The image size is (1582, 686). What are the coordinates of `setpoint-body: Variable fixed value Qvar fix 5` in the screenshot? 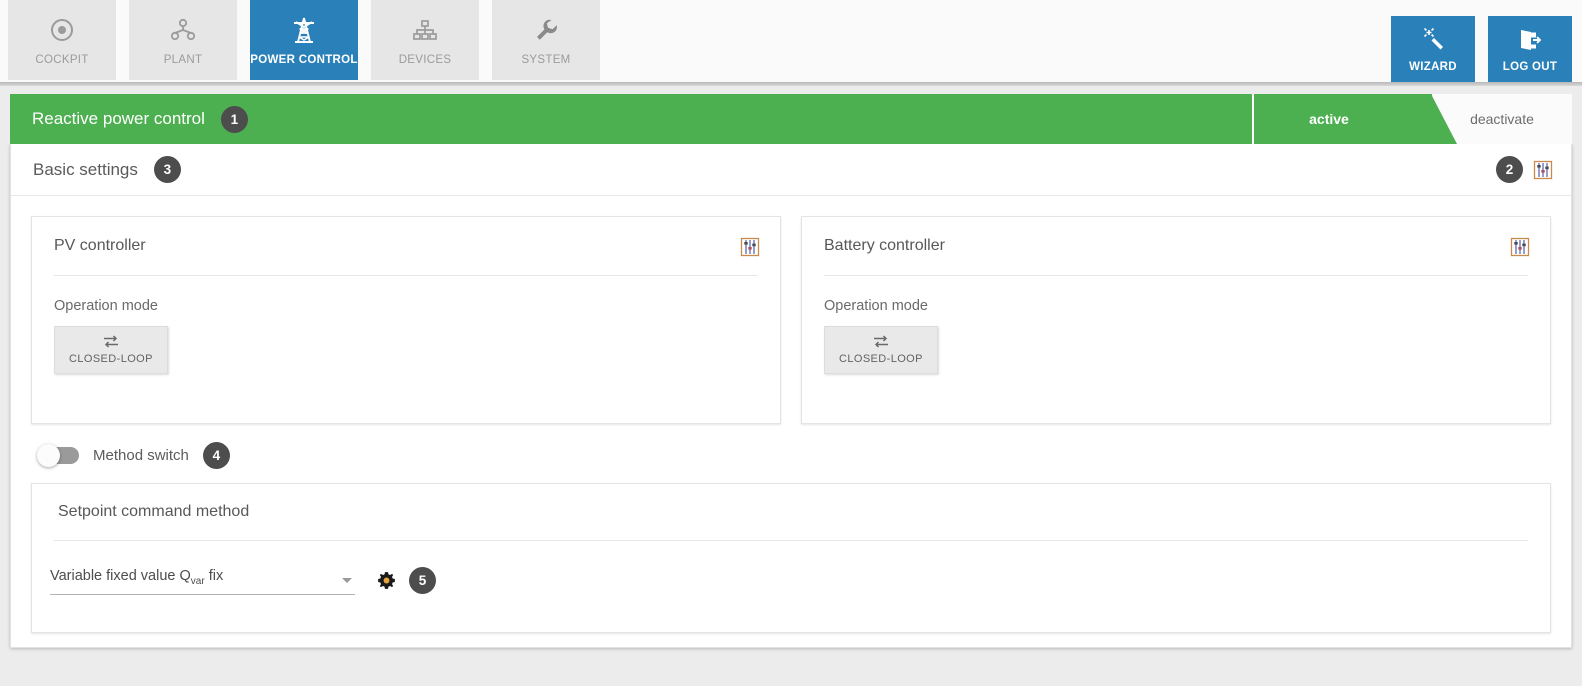 It's located at (791, 568).